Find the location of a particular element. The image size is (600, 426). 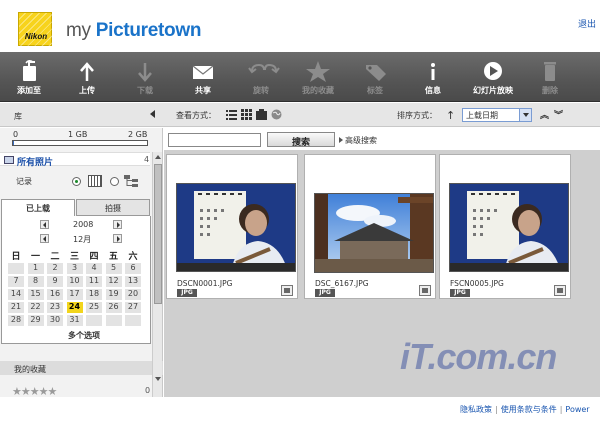

multi-select-link: 多个选项 is located at coordinates (84, 335).